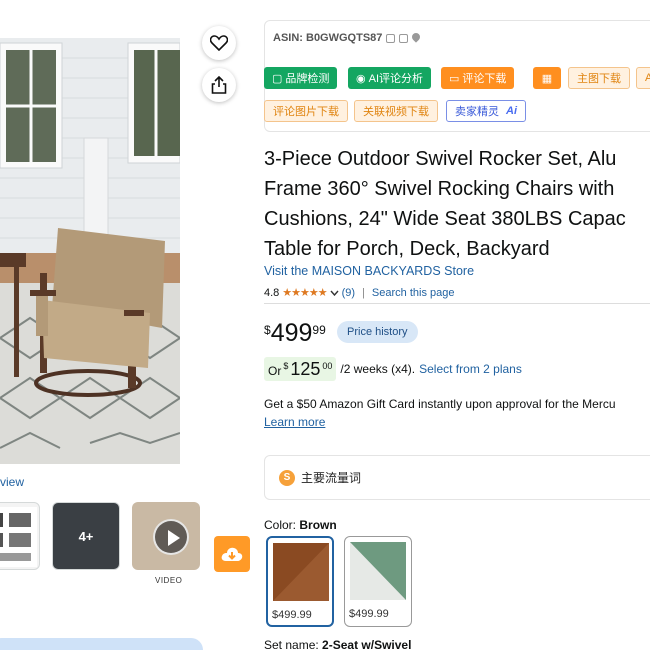  I want to click on seller-genie-icon: S, so click(287, 477).